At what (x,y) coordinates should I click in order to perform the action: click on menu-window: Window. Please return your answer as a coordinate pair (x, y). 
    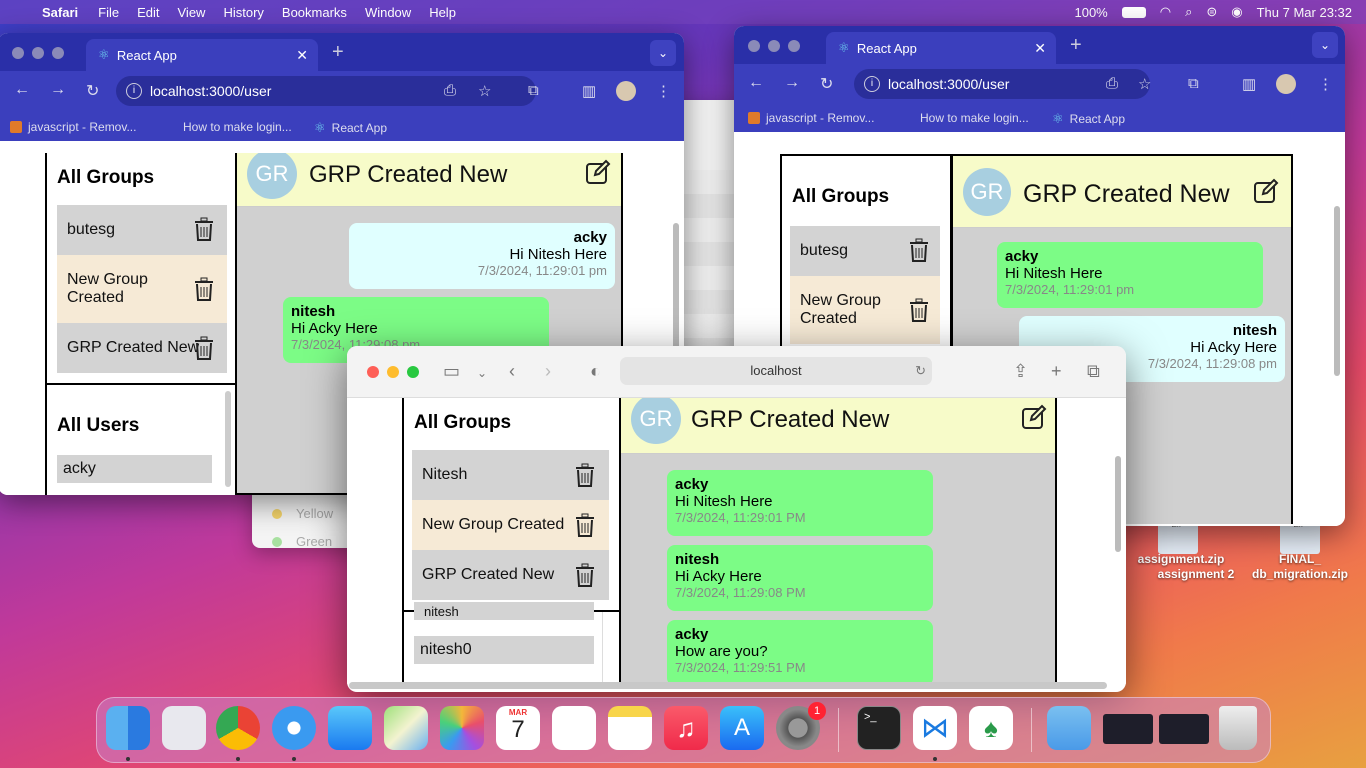
    Looking at the image, I should click on (388, 12).